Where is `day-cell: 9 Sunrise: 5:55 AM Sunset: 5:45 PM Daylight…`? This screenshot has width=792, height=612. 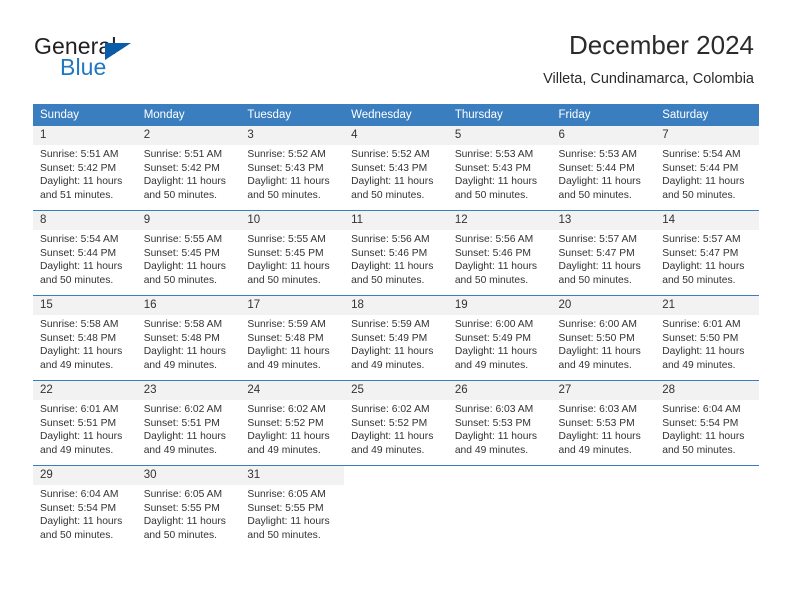
day-cell: 9 Sunrise: 5:55 AM Sunset: 5:45 PM Daylight… is located at coordinates (188, 253).